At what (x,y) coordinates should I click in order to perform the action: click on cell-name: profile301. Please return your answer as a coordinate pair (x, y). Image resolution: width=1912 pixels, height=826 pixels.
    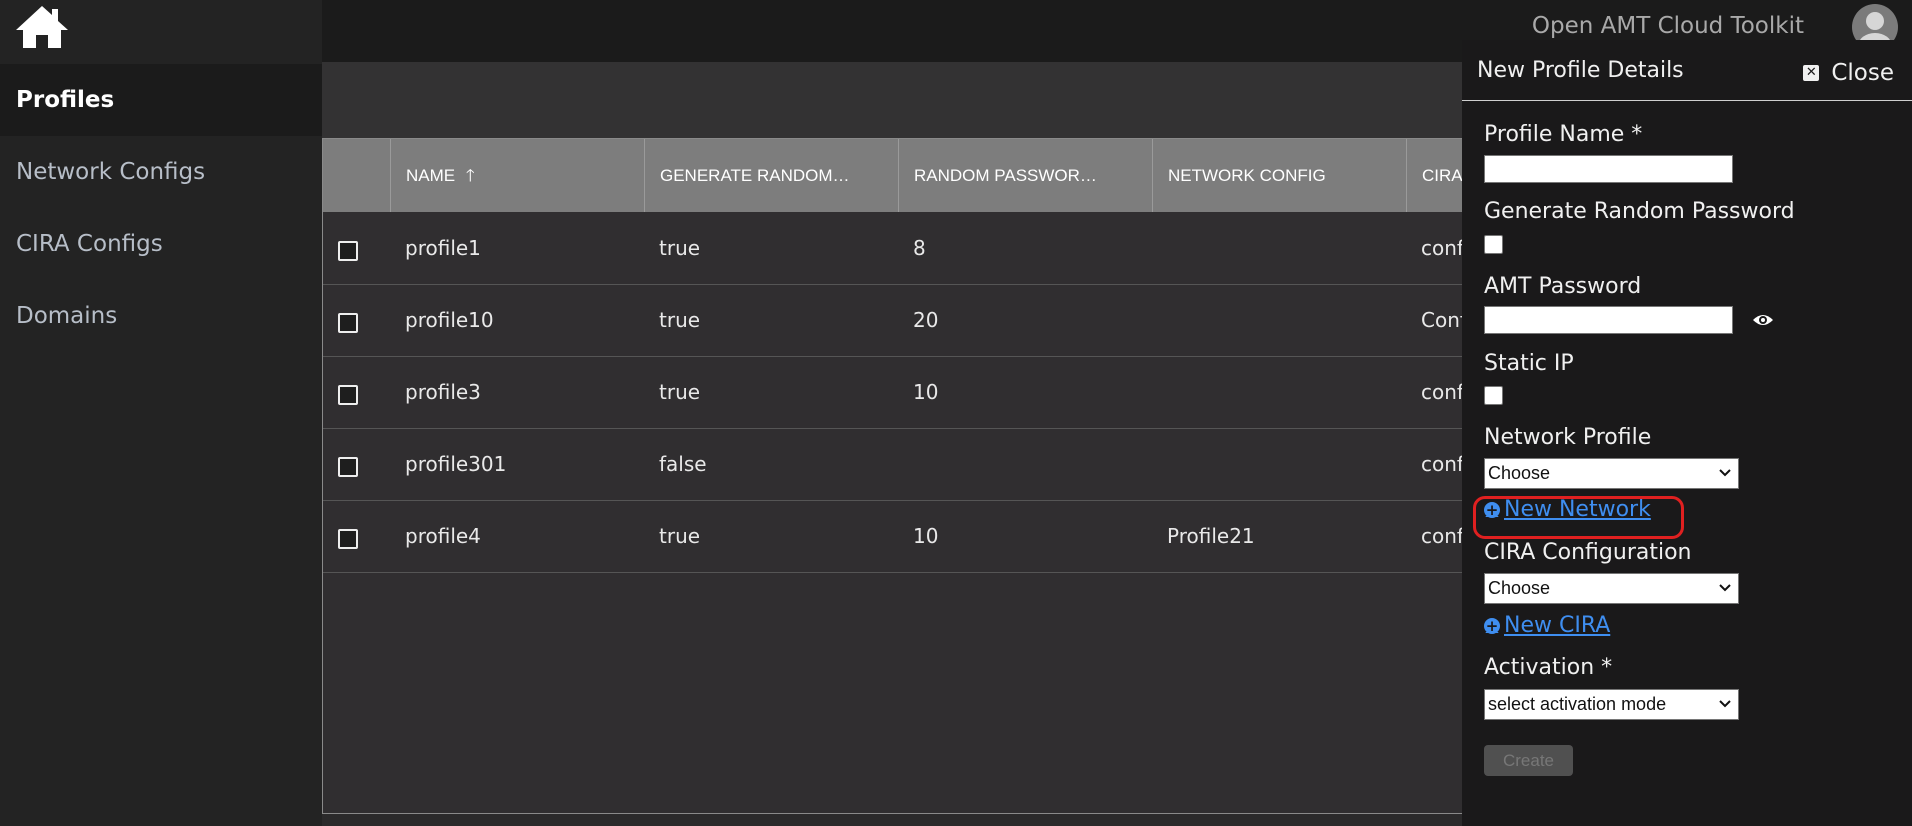
    Looking at the image, I should click on (456, 464).